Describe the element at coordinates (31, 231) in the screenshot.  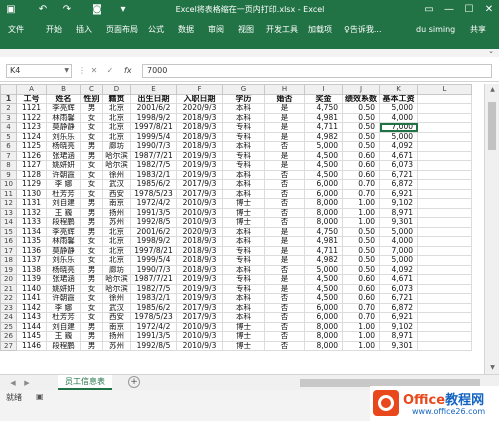
I see `cell: 1134` at that location.